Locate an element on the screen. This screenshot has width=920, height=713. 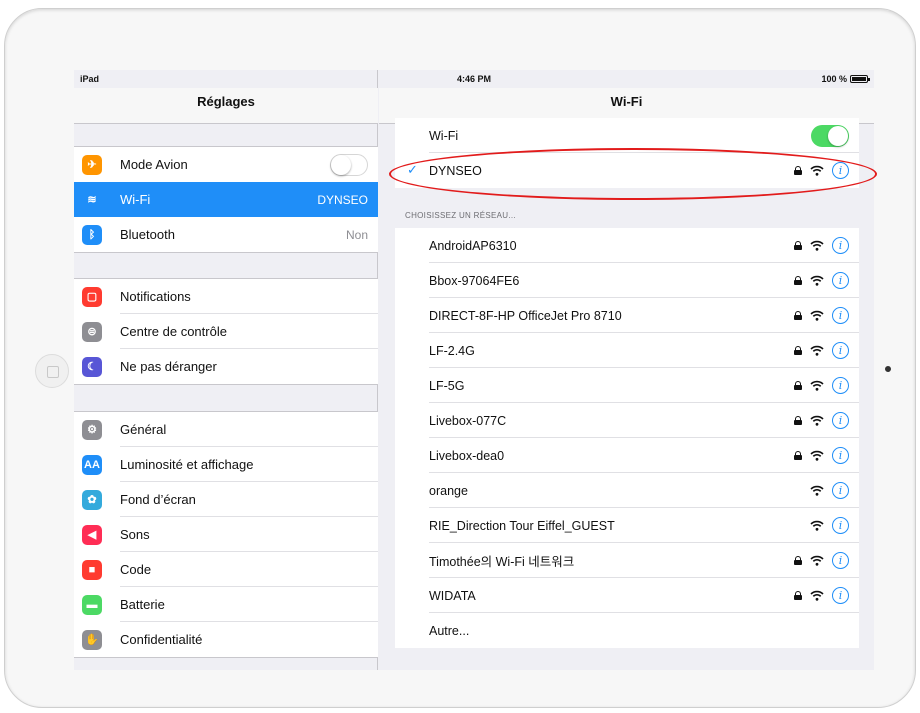
sidebar-item-moon: ☾ Ne pas déranger is located at coordinates (226, 366).